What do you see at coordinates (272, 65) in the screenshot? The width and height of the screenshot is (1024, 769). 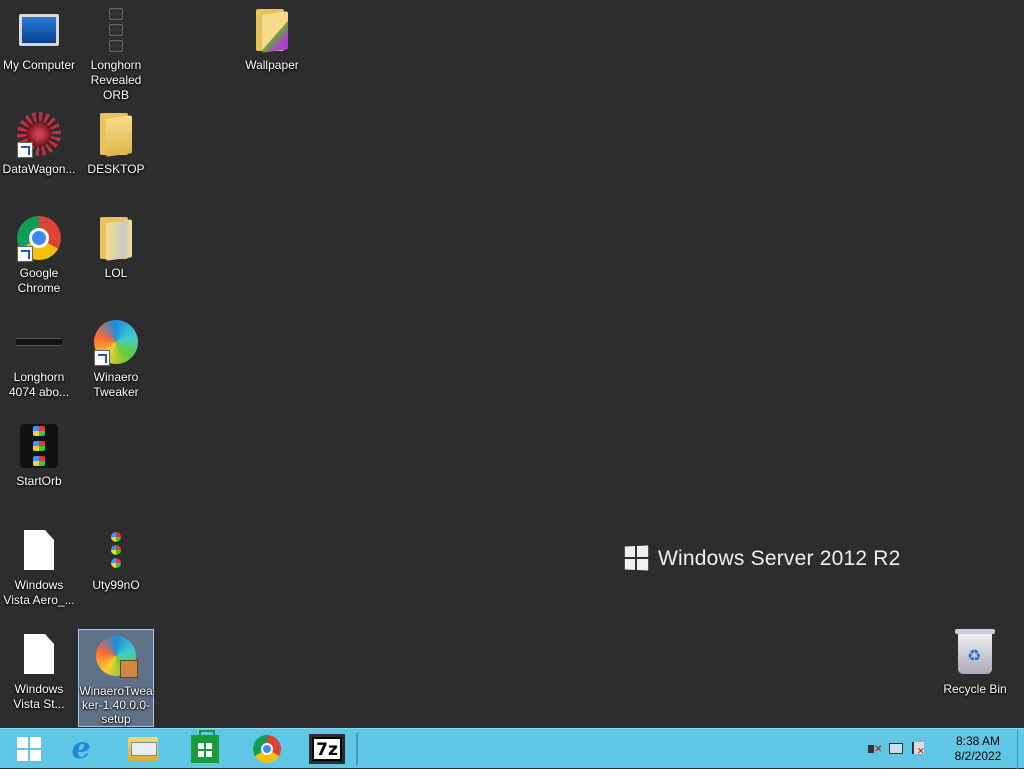 I see `desktop-icon-label: Wallpaper` at bounding box center [272, 65].